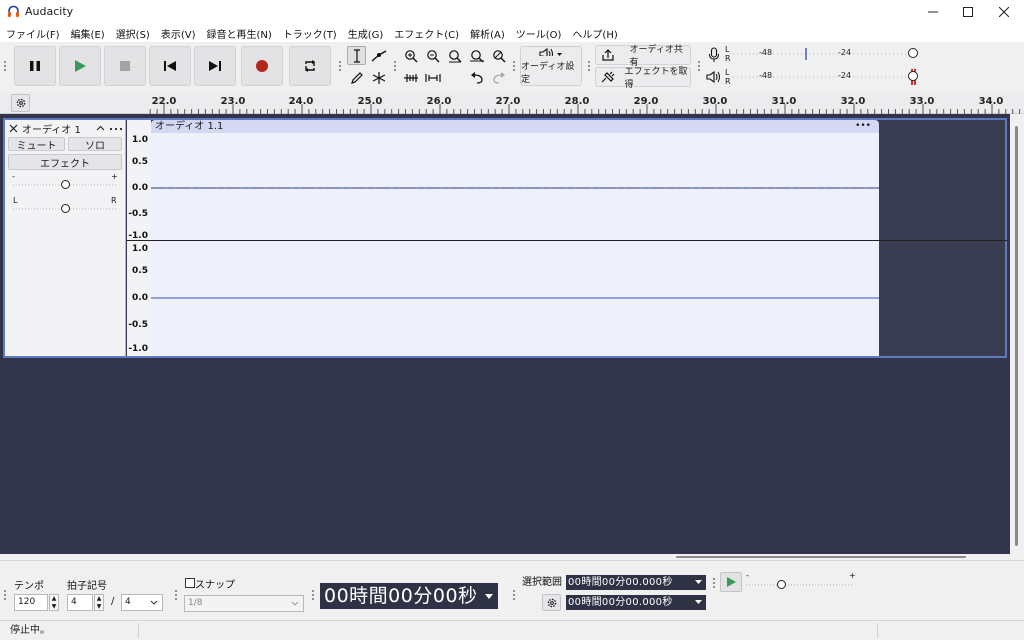  What do you see at coordinates (54, 602) in the screenshot?
I see `tempo-stepper: ▲ ▼` at bounding box center [54, 602].